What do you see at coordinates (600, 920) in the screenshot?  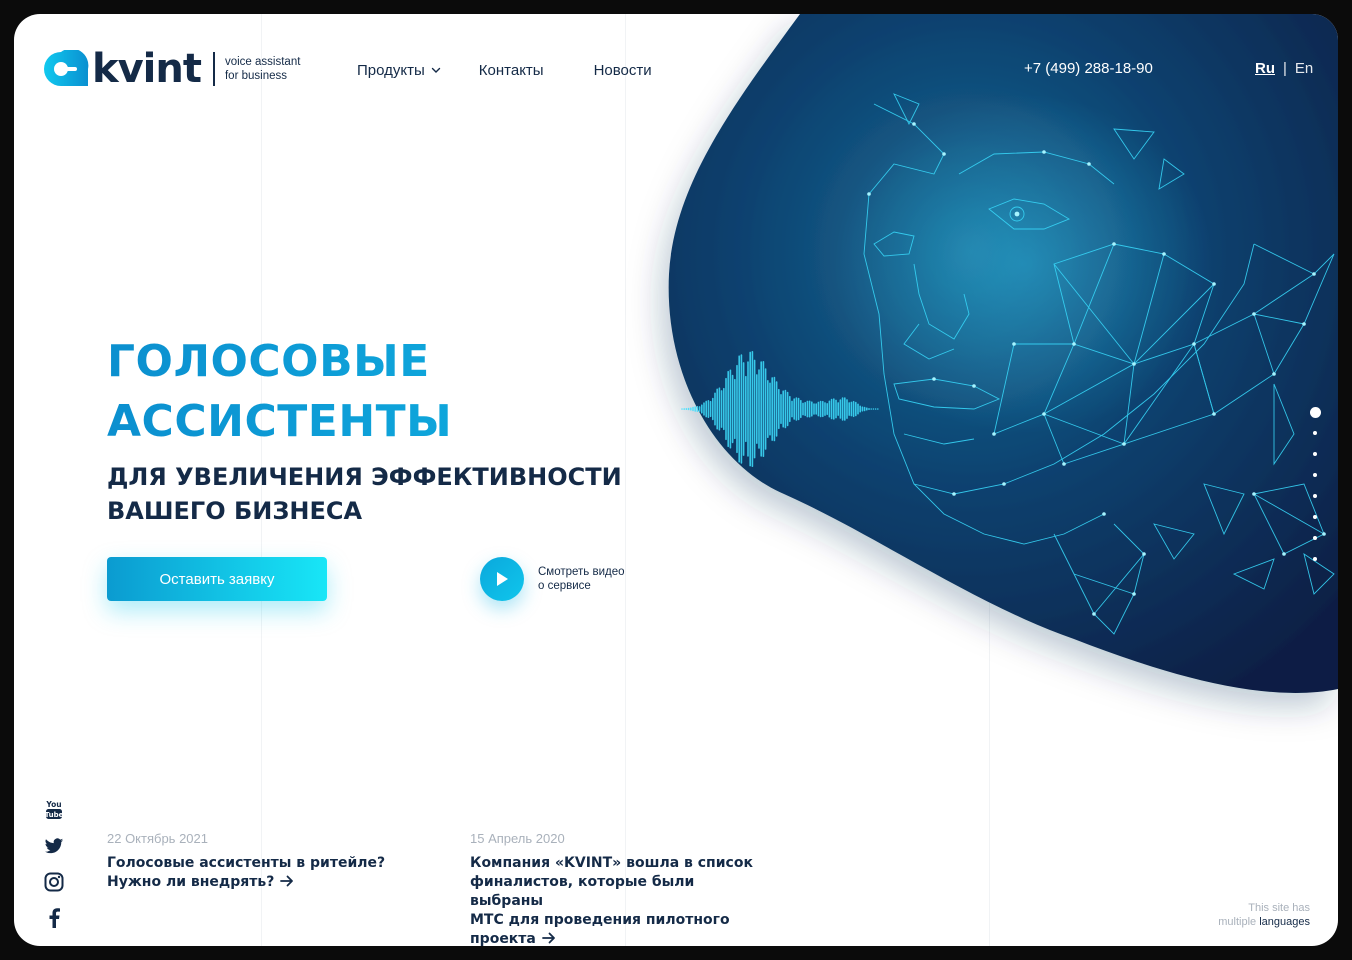 I see `news-title-line: МТС для проведения пилотного` at bounding box center [600, 920].